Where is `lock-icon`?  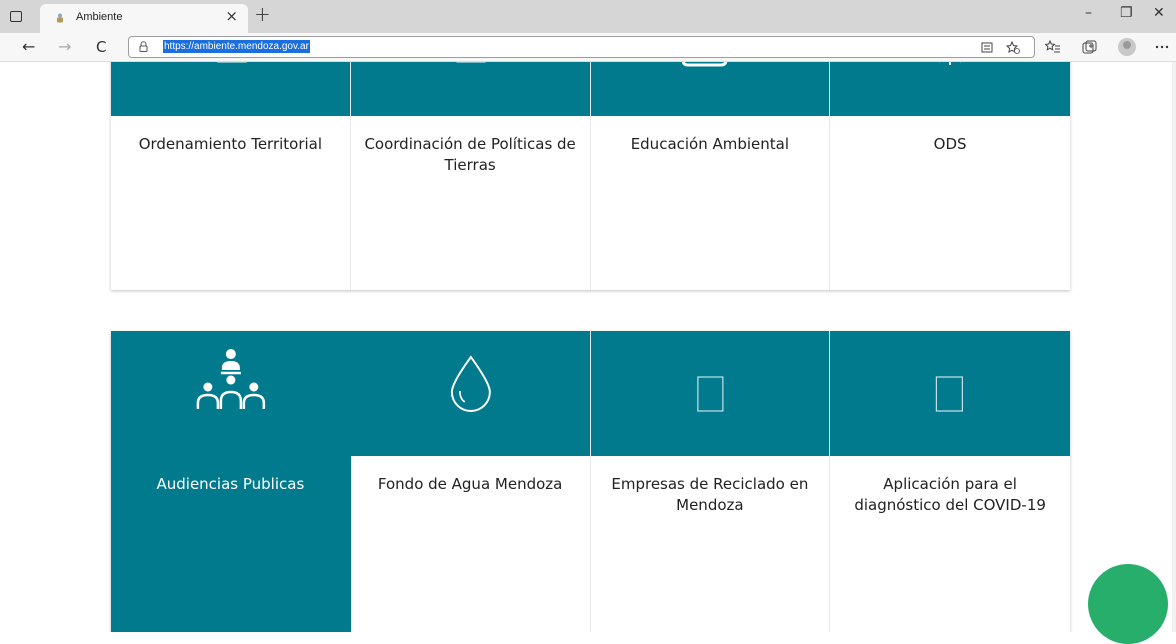
lock-icon is located at coordinates (143, 46).